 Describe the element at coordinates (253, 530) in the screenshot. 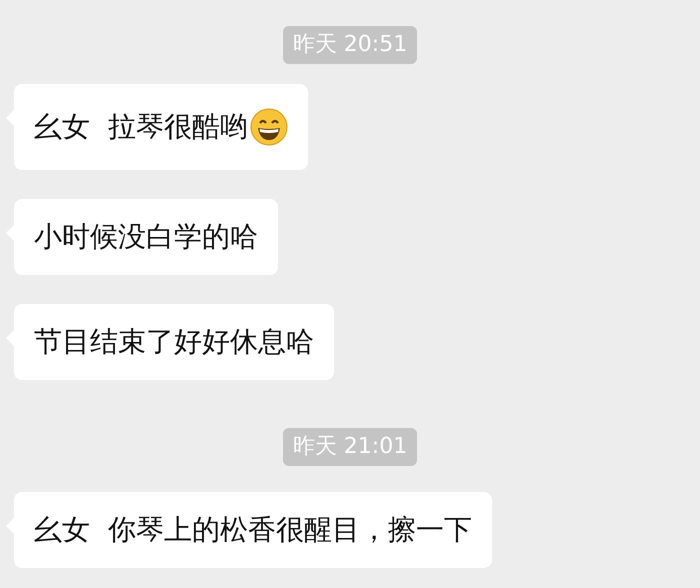

I see `message-text: 幺女 你琴上的松香很醒目，擦一下` at that location.